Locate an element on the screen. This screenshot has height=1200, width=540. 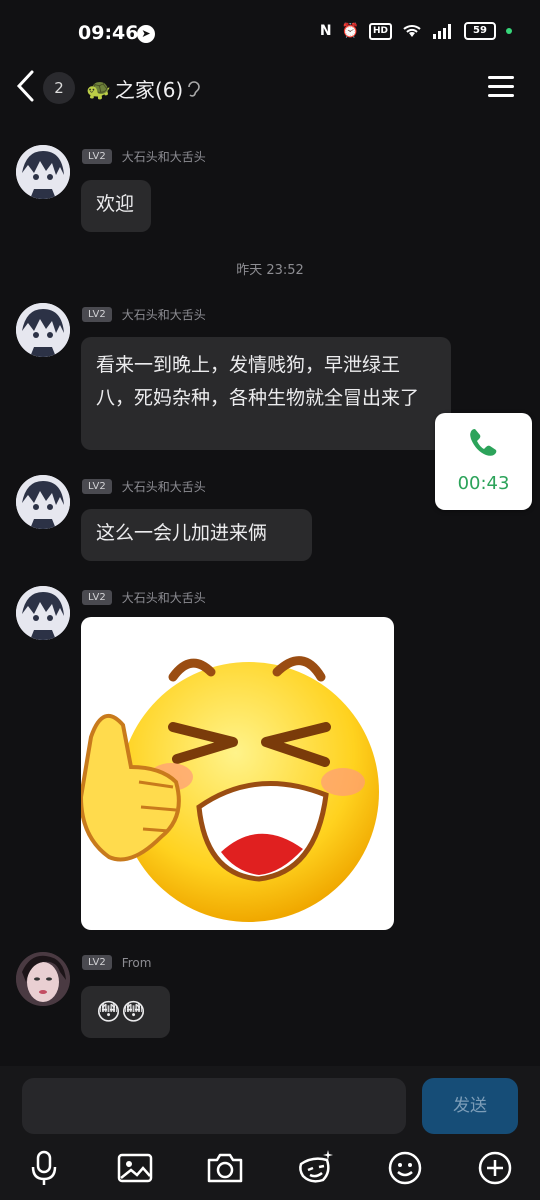
status-time: 09:46 is located at coordinates (108, 33).